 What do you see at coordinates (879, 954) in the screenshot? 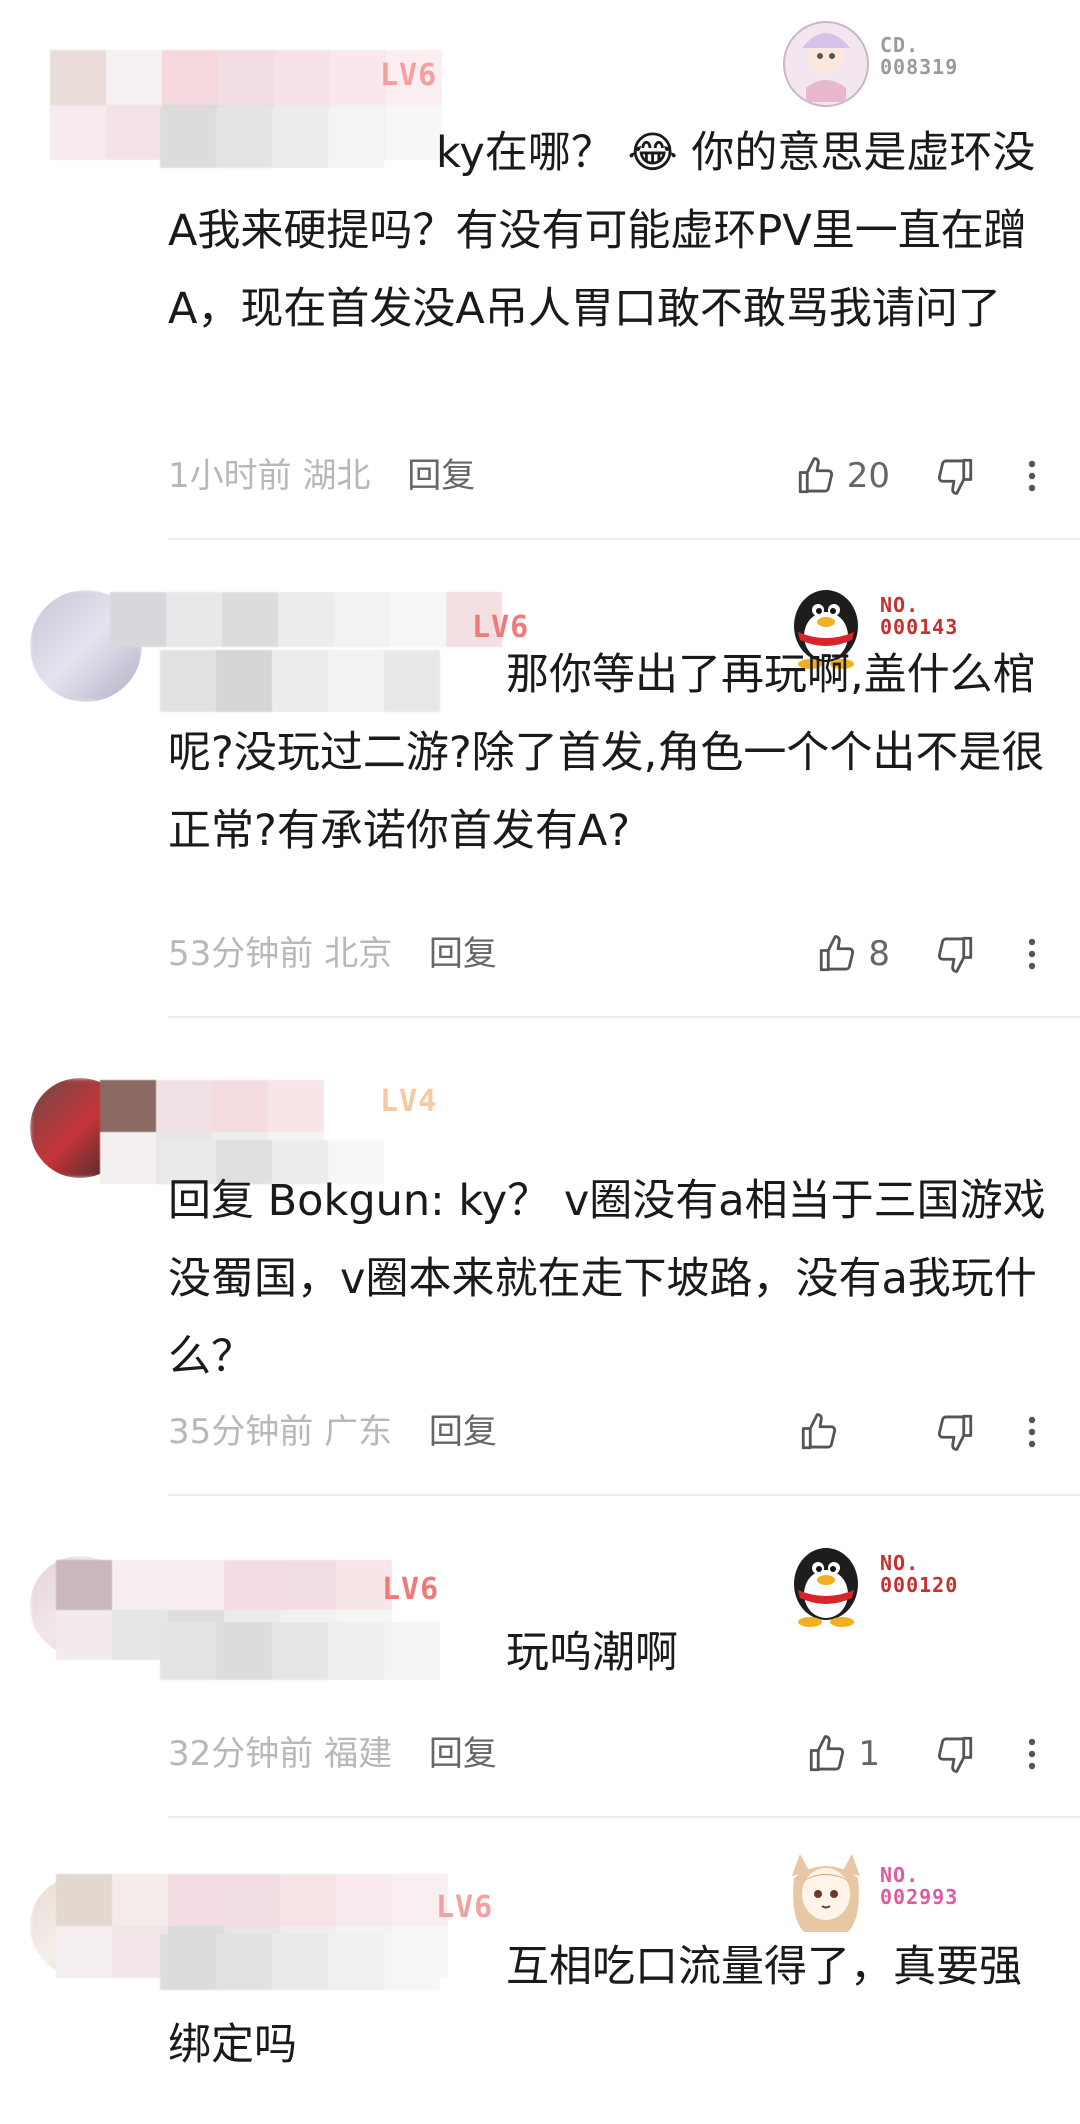
I see `like-count: 8` at bounding box center [879, 954].